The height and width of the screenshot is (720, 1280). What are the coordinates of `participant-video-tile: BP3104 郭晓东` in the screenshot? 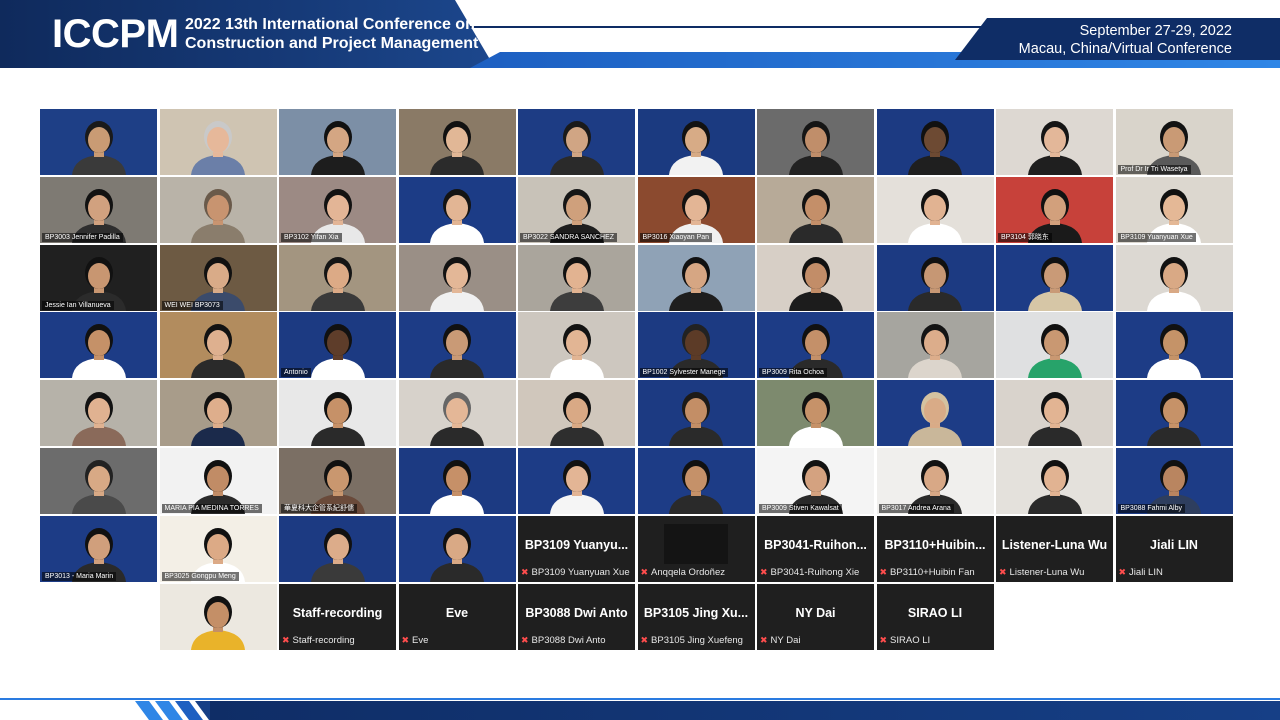 It's located at (1054, 209).